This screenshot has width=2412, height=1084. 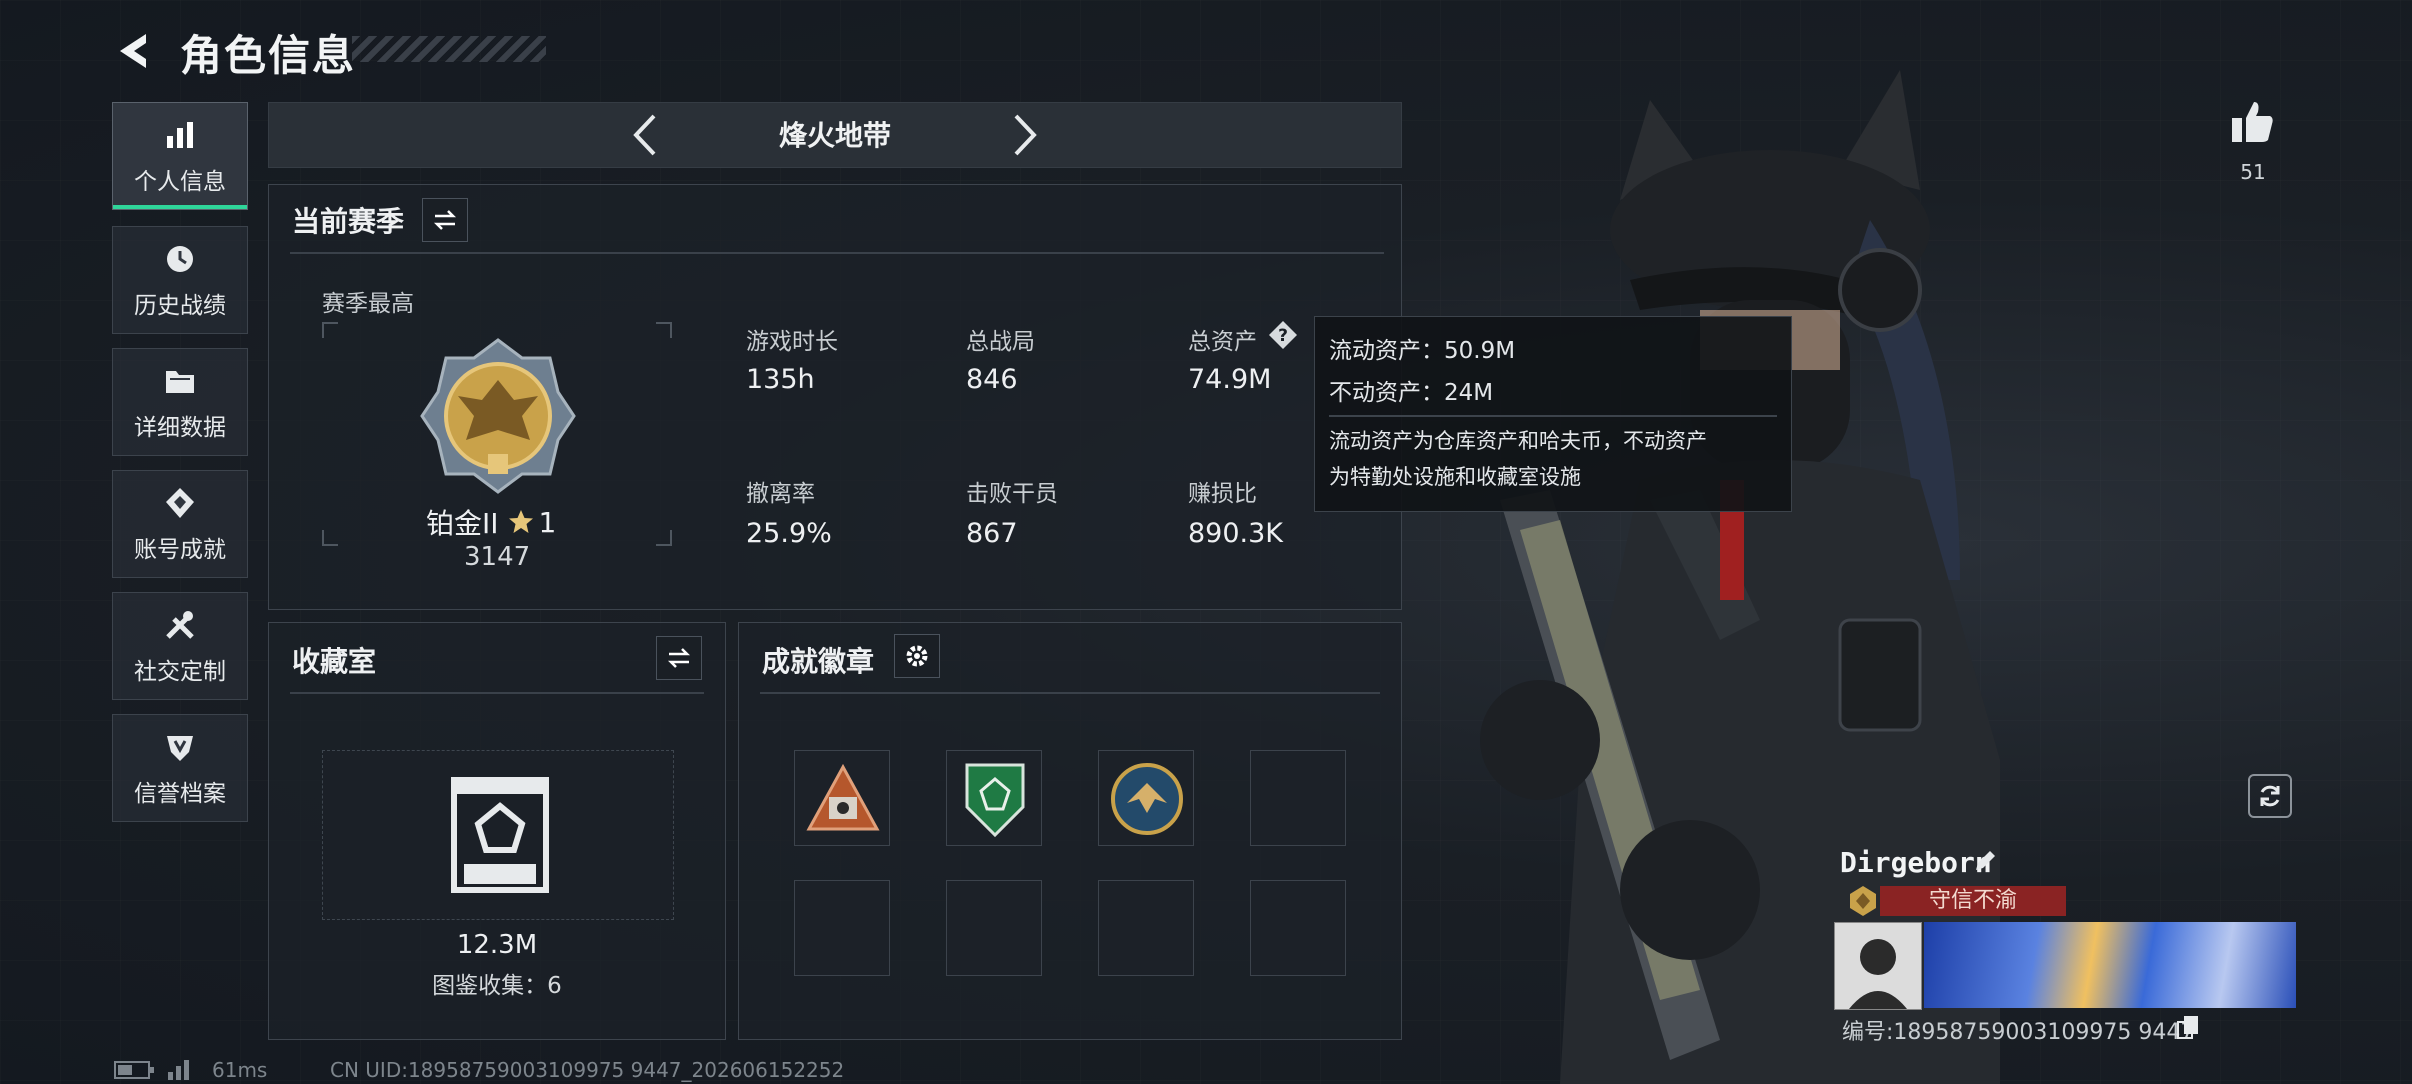 What do you see at coordinates (180, 306) in the screenshot?
I see `sidebar-item-label: 历史战绩` at bounding box center [180, 306].